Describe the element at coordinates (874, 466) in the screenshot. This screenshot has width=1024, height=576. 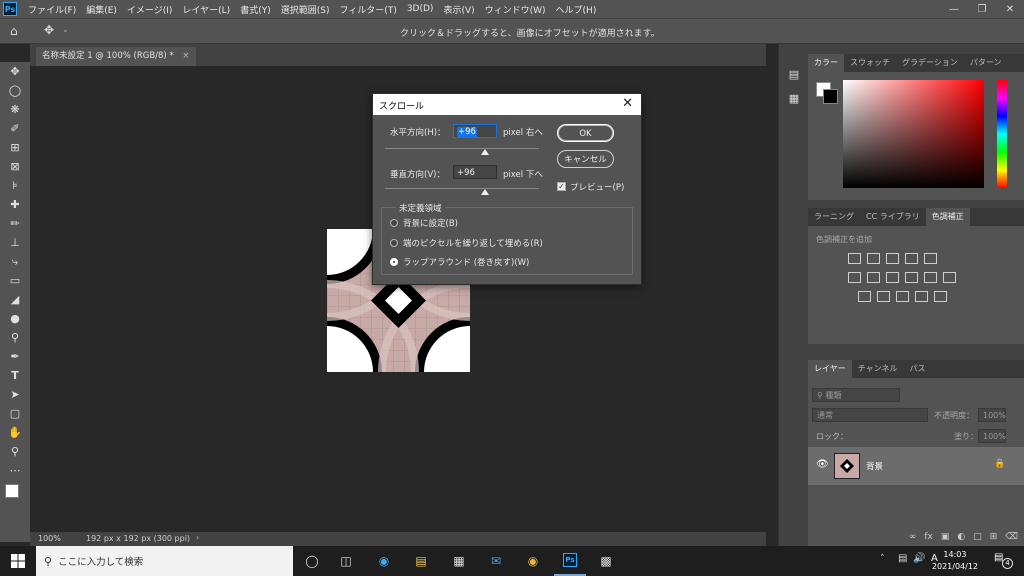
I see `layer-name: 背景` at that location.